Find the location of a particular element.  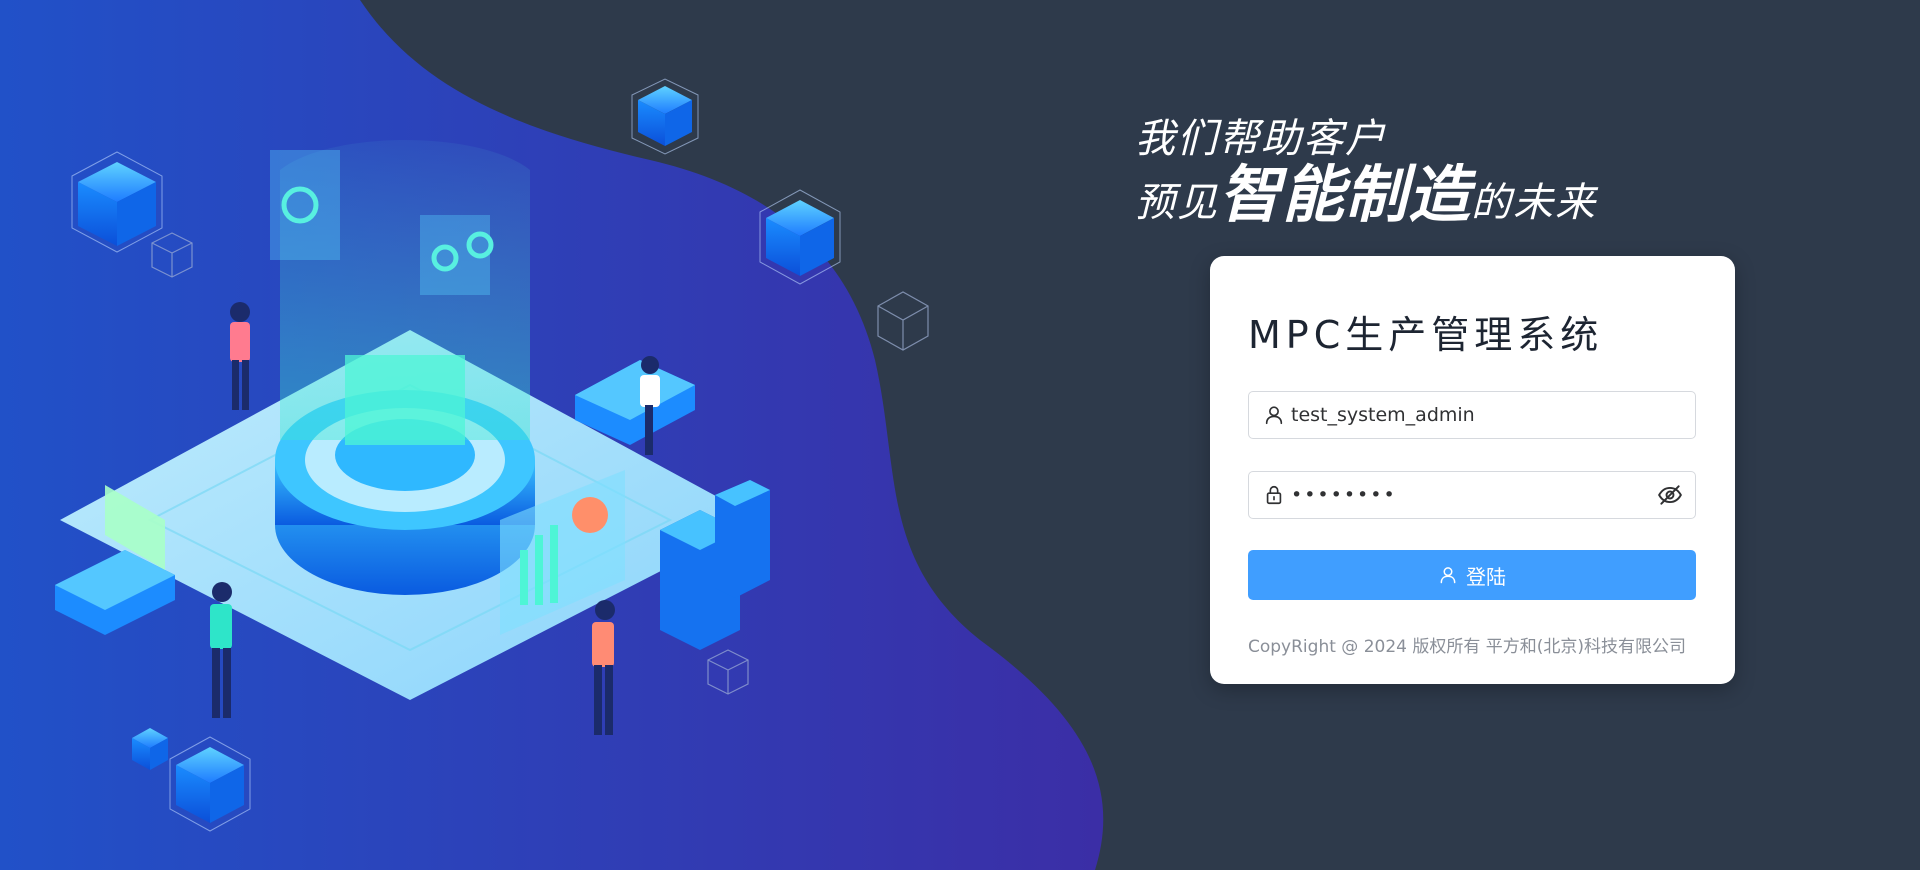

login-title: MPC生产管理系统 is located at coordinates (1426, 335).